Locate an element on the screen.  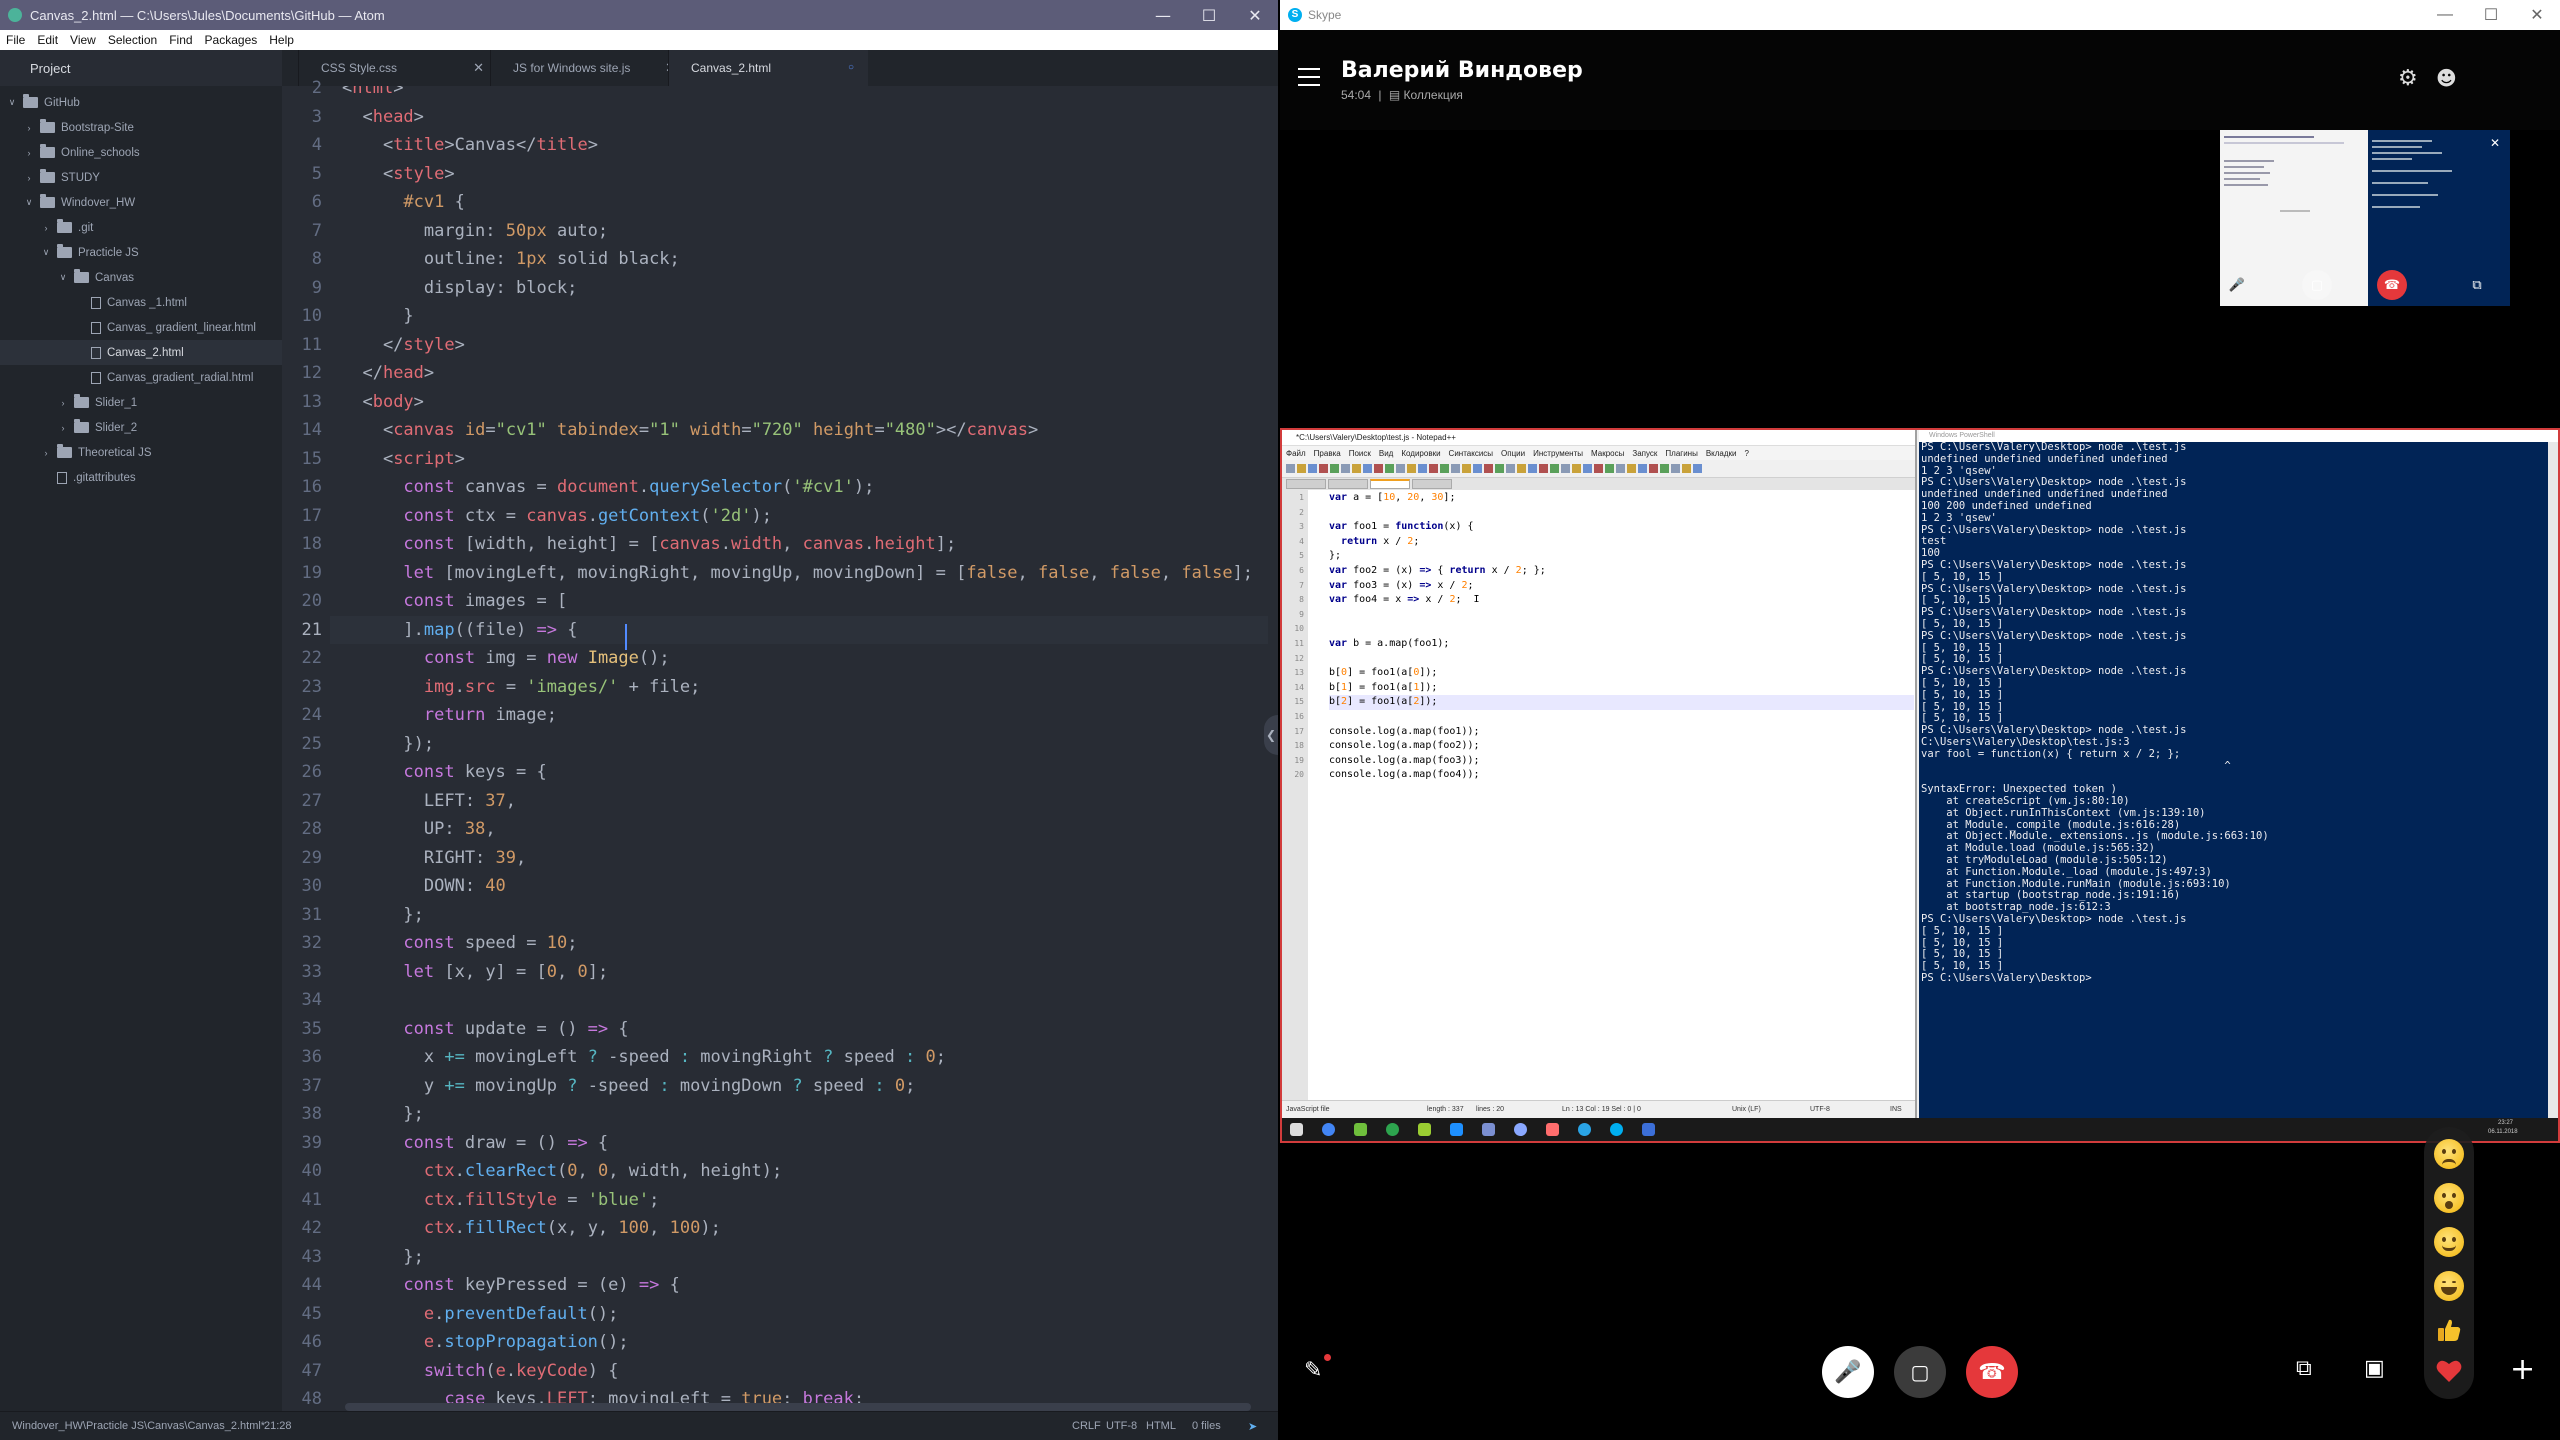
code-line: outline: 1px solid black; is located at coordinates (799, 259).